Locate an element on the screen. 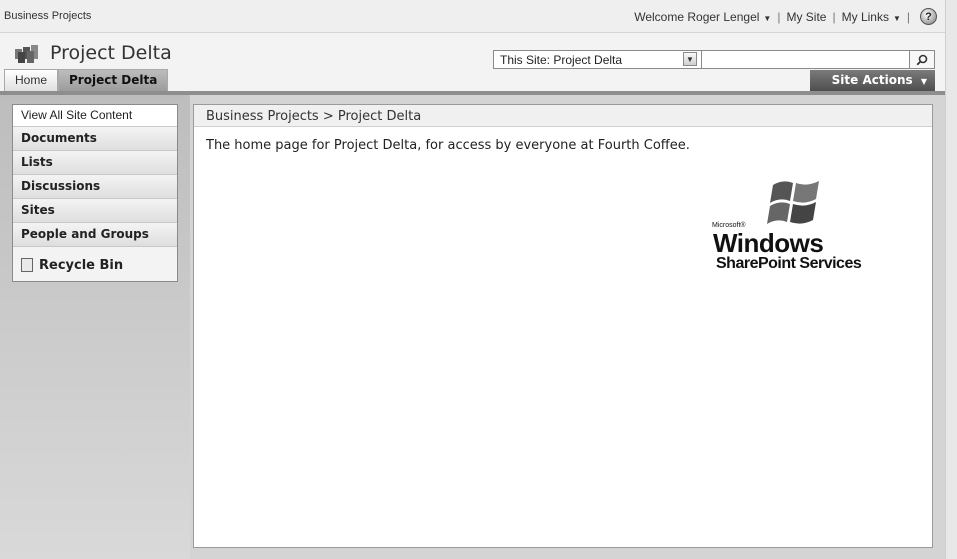 The image size is (957, 559). view-all-site-content-link: View All Site Content is located at coordinates (95, 116).